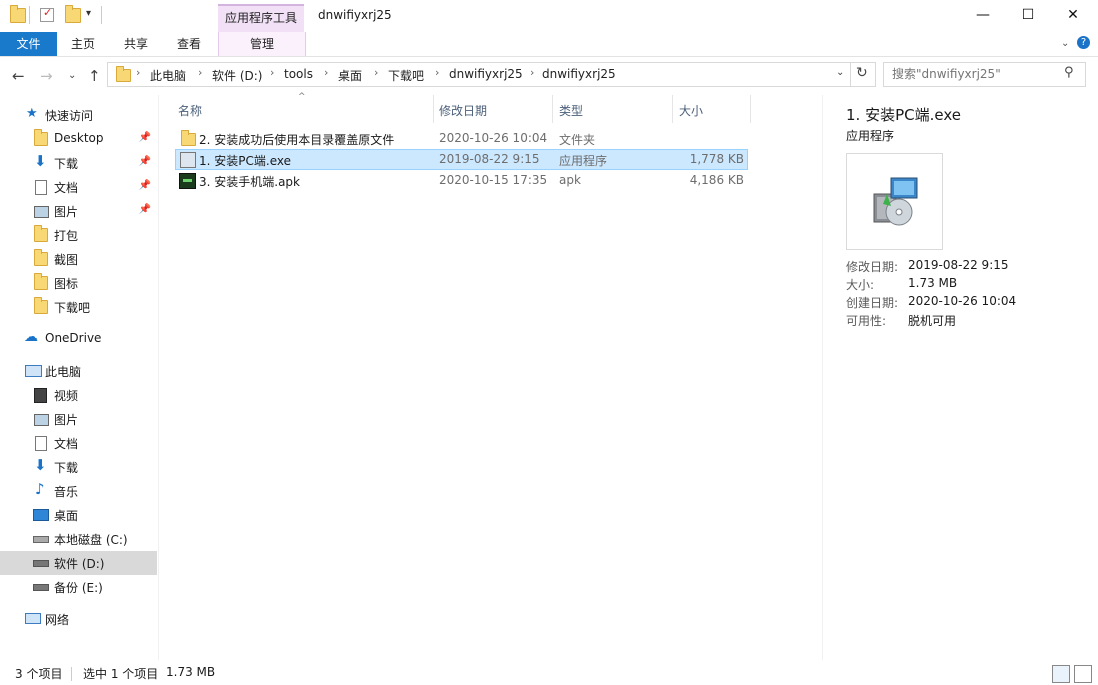  I want to click on nav-item-desktop: Desktop 📌, so click(78, 139).